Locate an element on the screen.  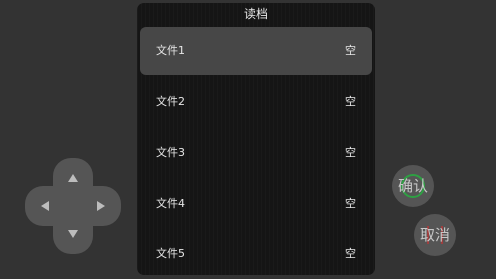
slot-name: 文件2 is located at coordinates (170, 101).